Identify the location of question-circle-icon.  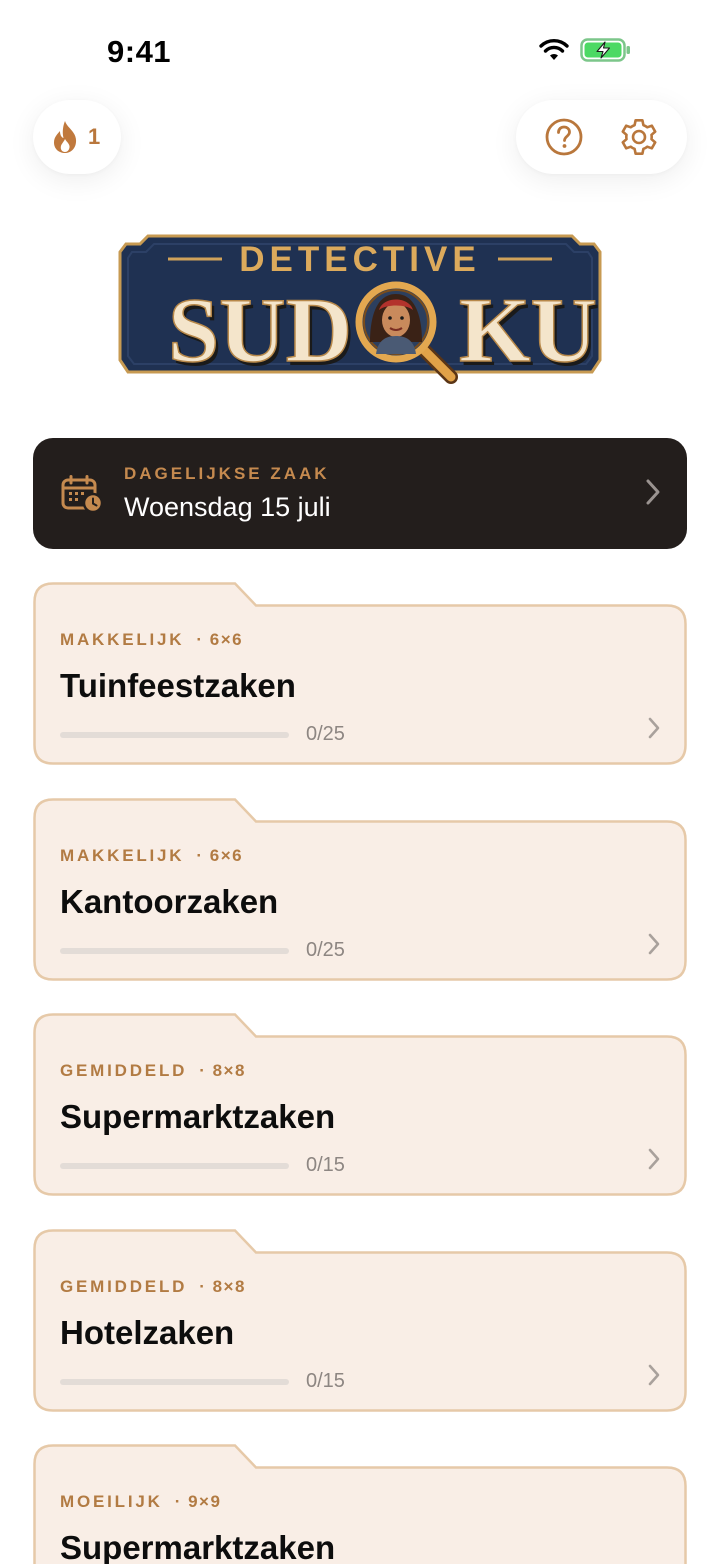
(564, 137).